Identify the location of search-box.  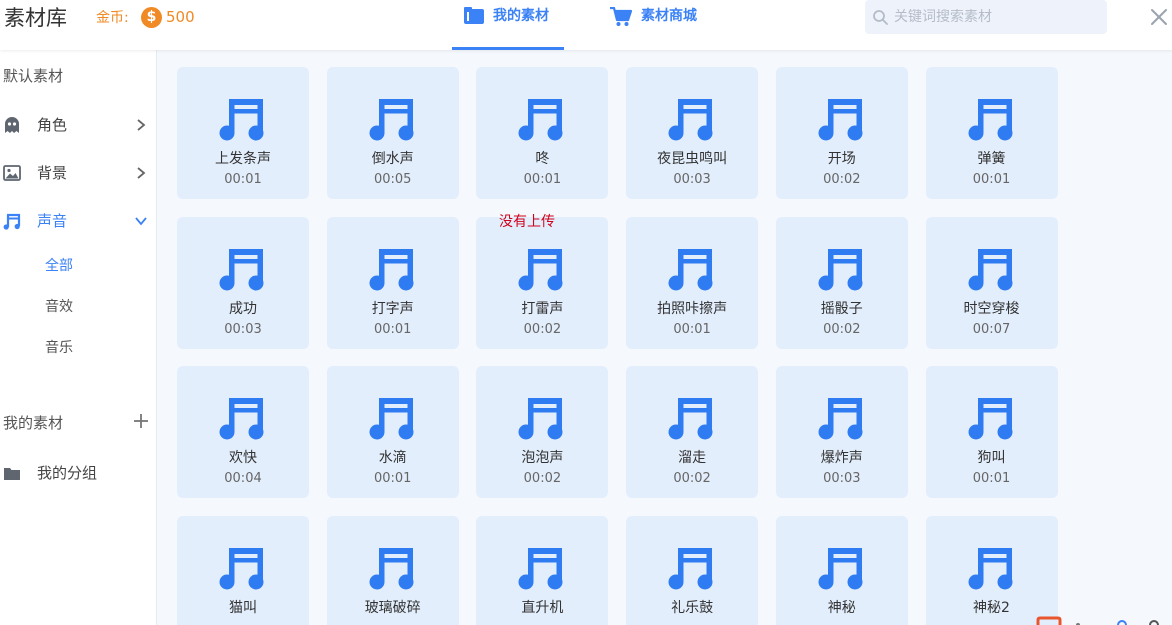
(986, 17).